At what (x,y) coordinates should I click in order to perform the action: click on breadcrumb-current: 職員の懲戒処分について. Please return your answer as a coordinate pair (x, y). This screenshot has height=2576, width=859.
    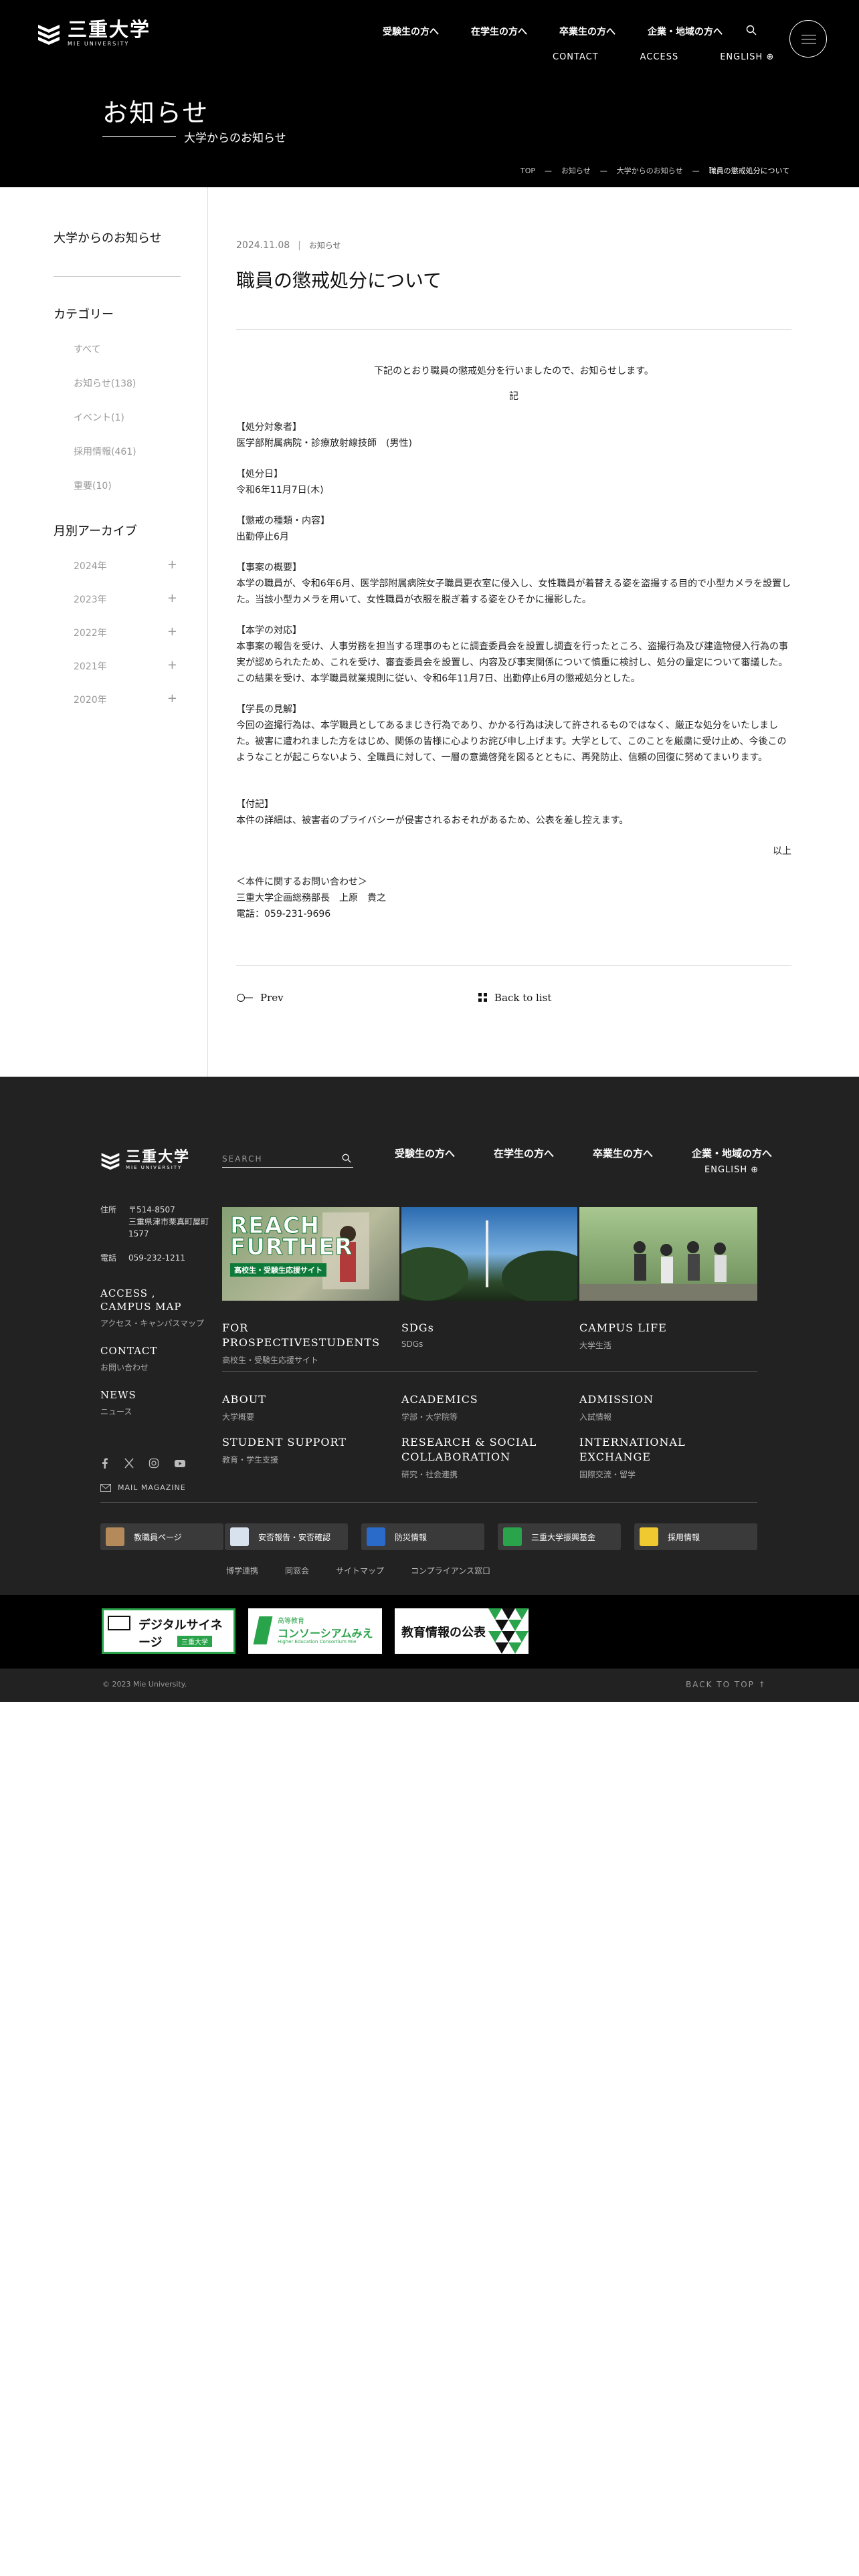
    Looking at the image, I should click on (749, 171).